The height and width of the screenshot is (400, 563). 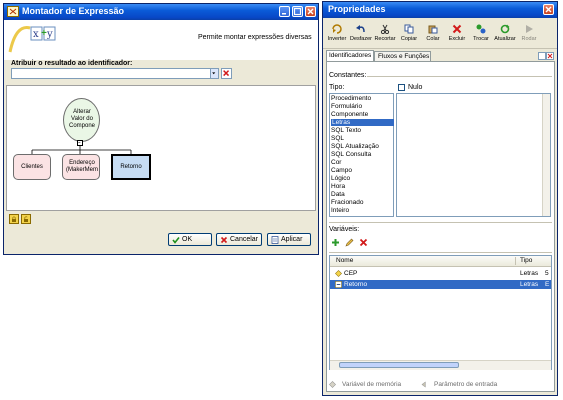 I want to click on red-x-icon, so click(x=363, y=242).